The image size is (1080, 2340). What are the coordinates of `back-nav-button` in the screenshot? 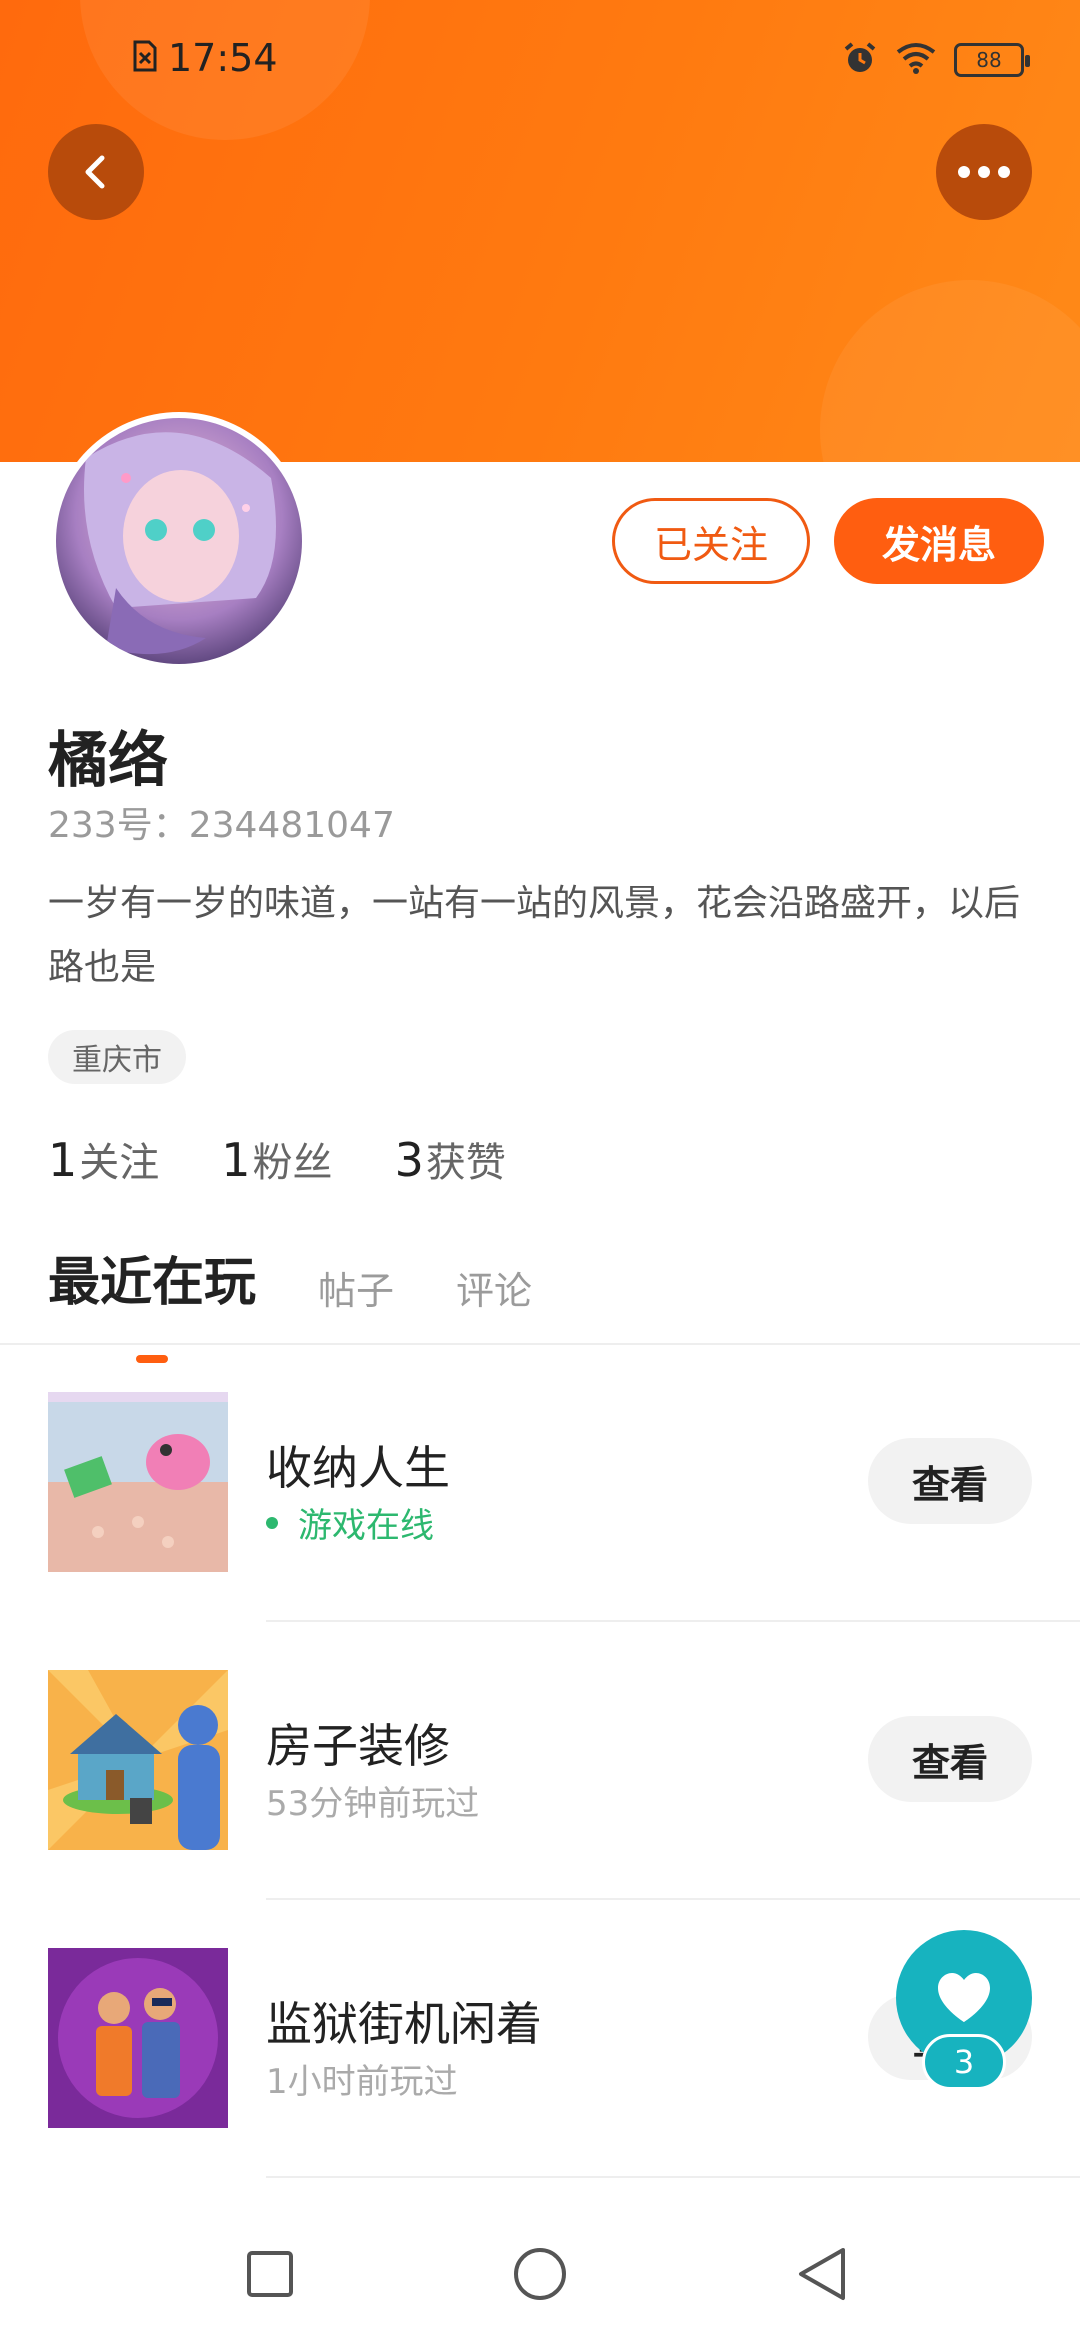 It's located at (822, 2274).